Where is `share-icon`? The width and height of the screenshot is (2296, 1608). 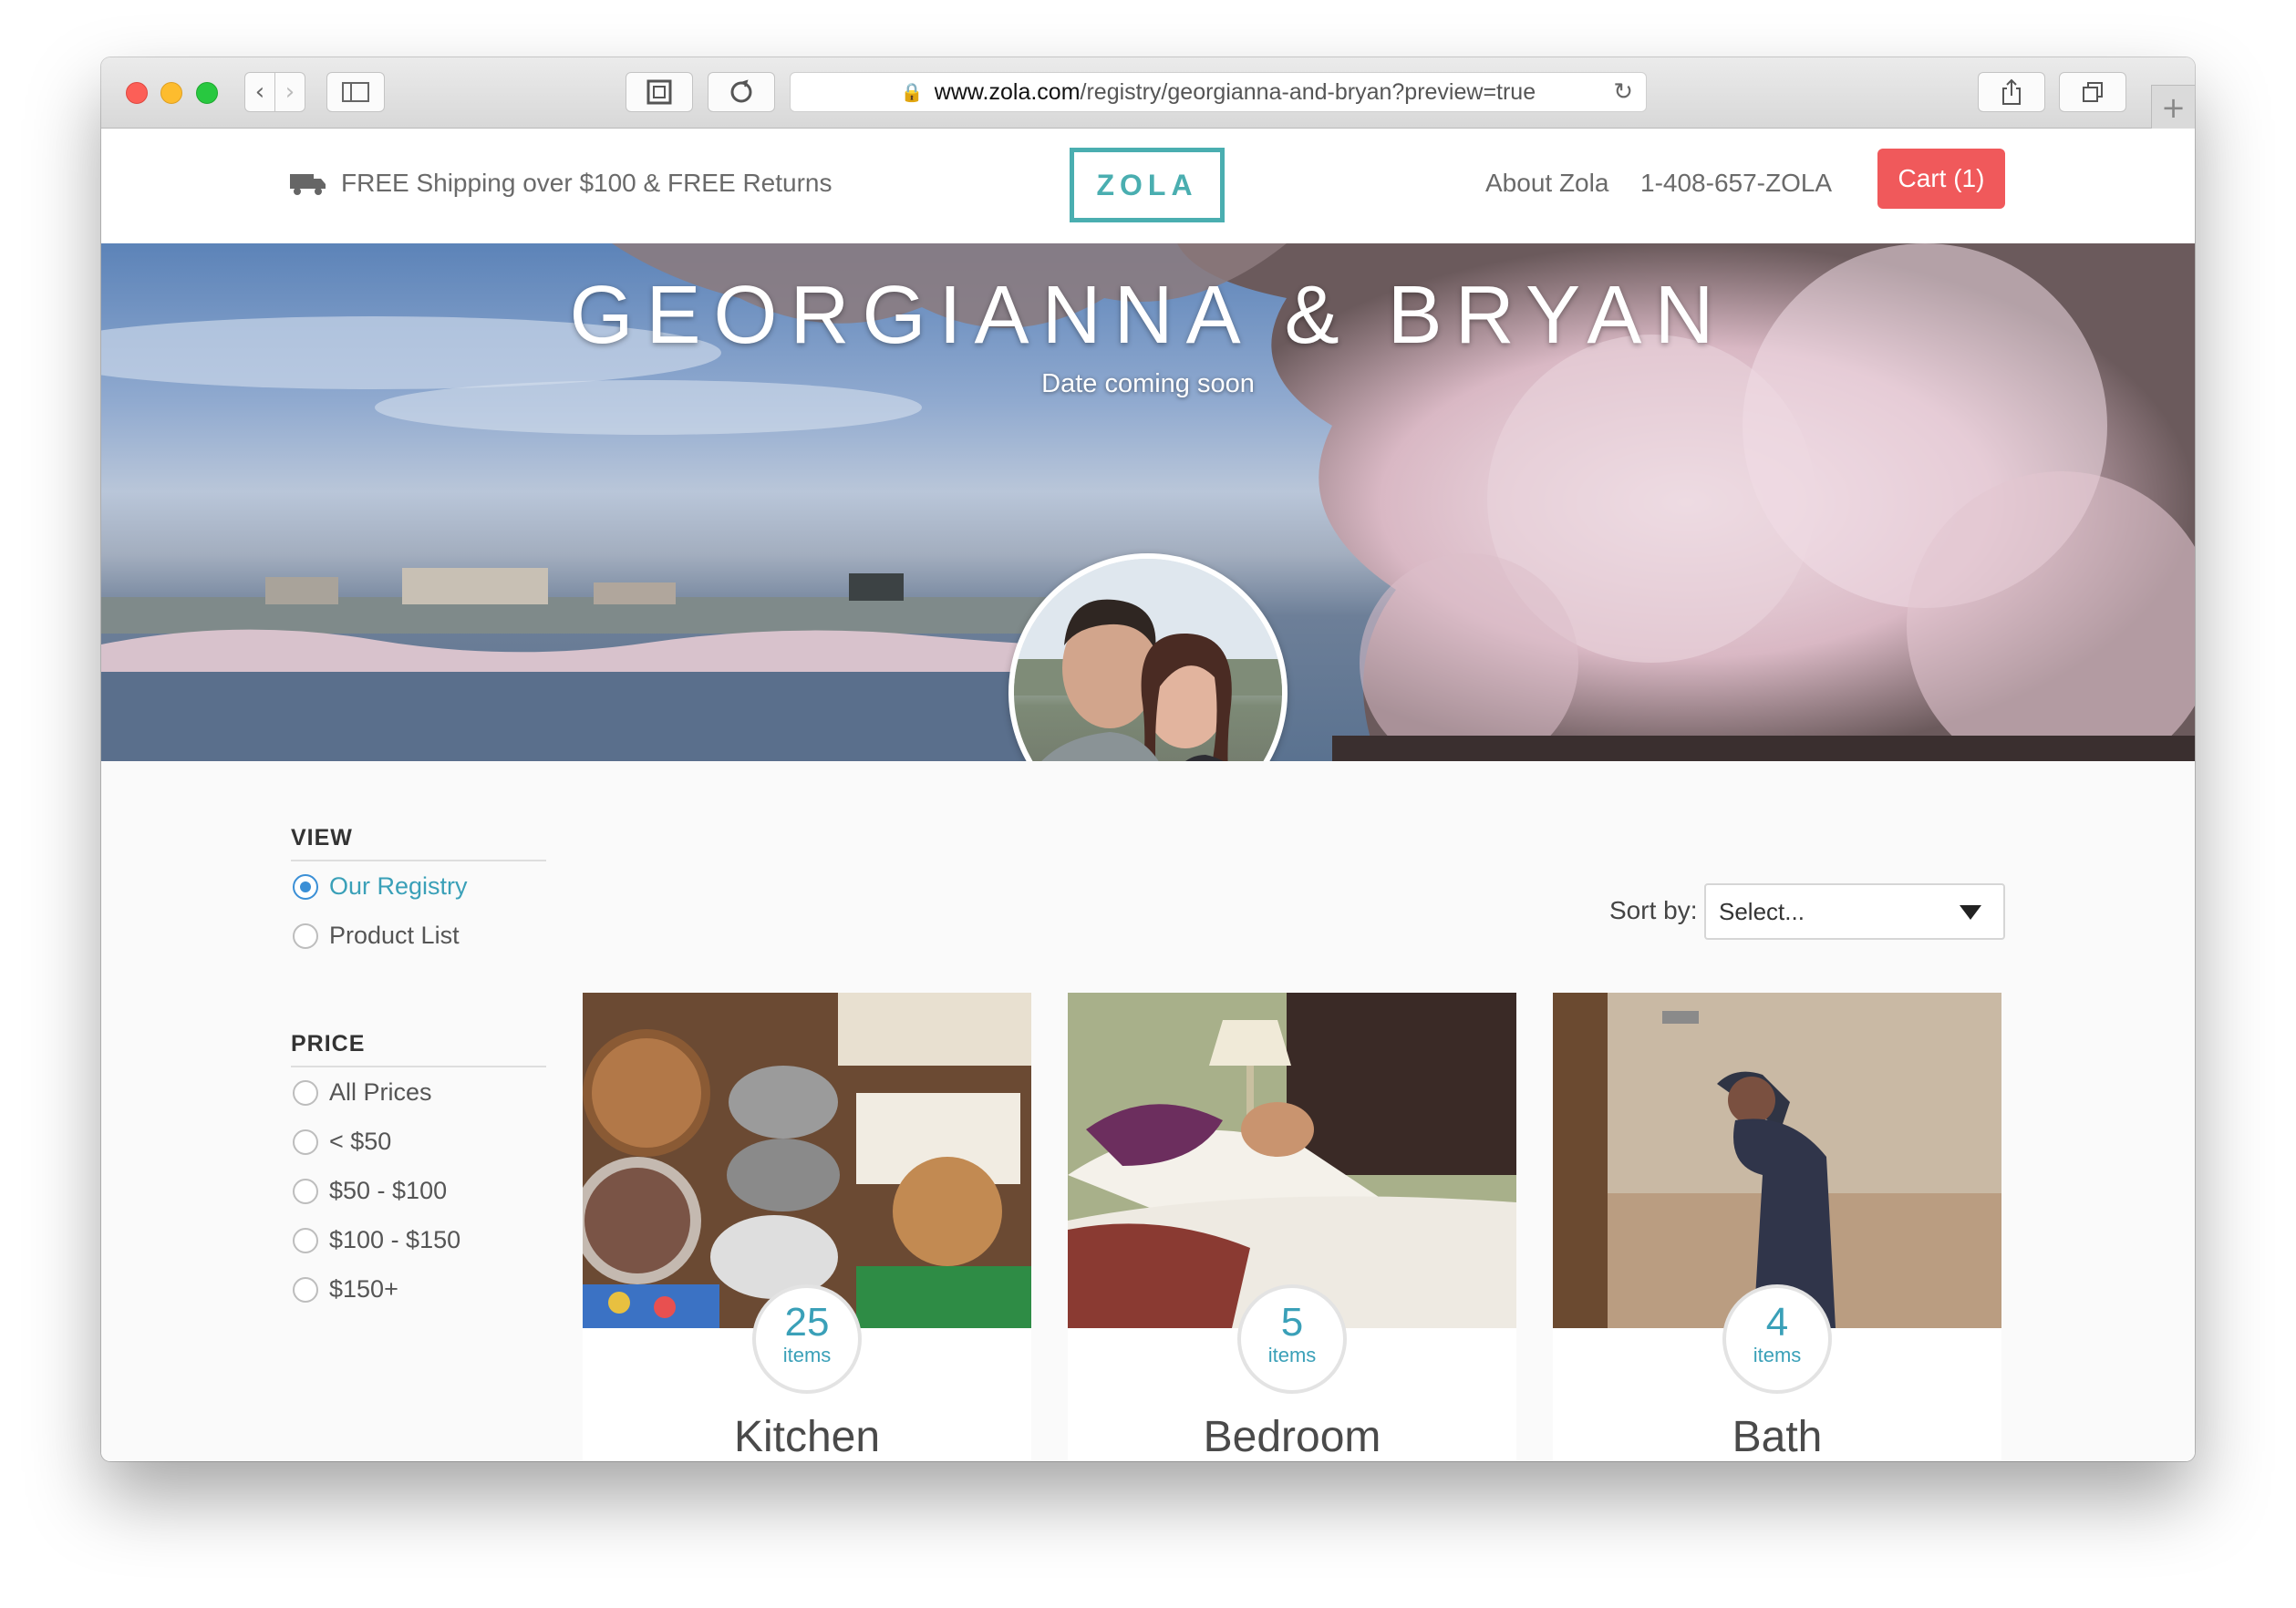 share-icon is located at coordinates (2011, 91).